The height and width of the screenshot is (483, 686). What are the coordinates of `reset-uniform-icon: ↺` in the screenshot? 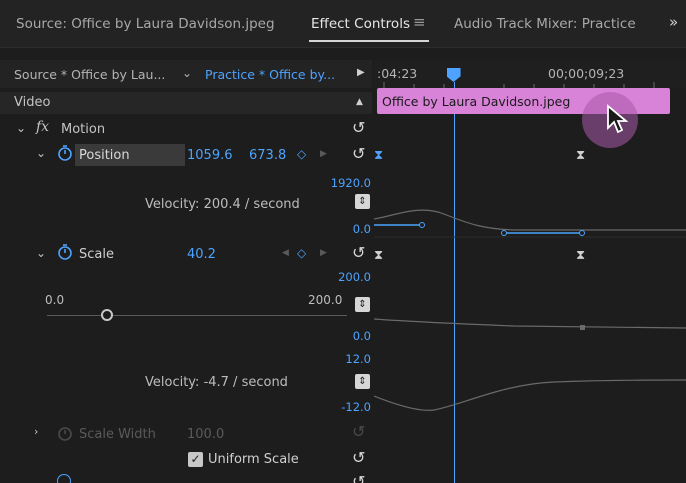 It's located at (358, 457).